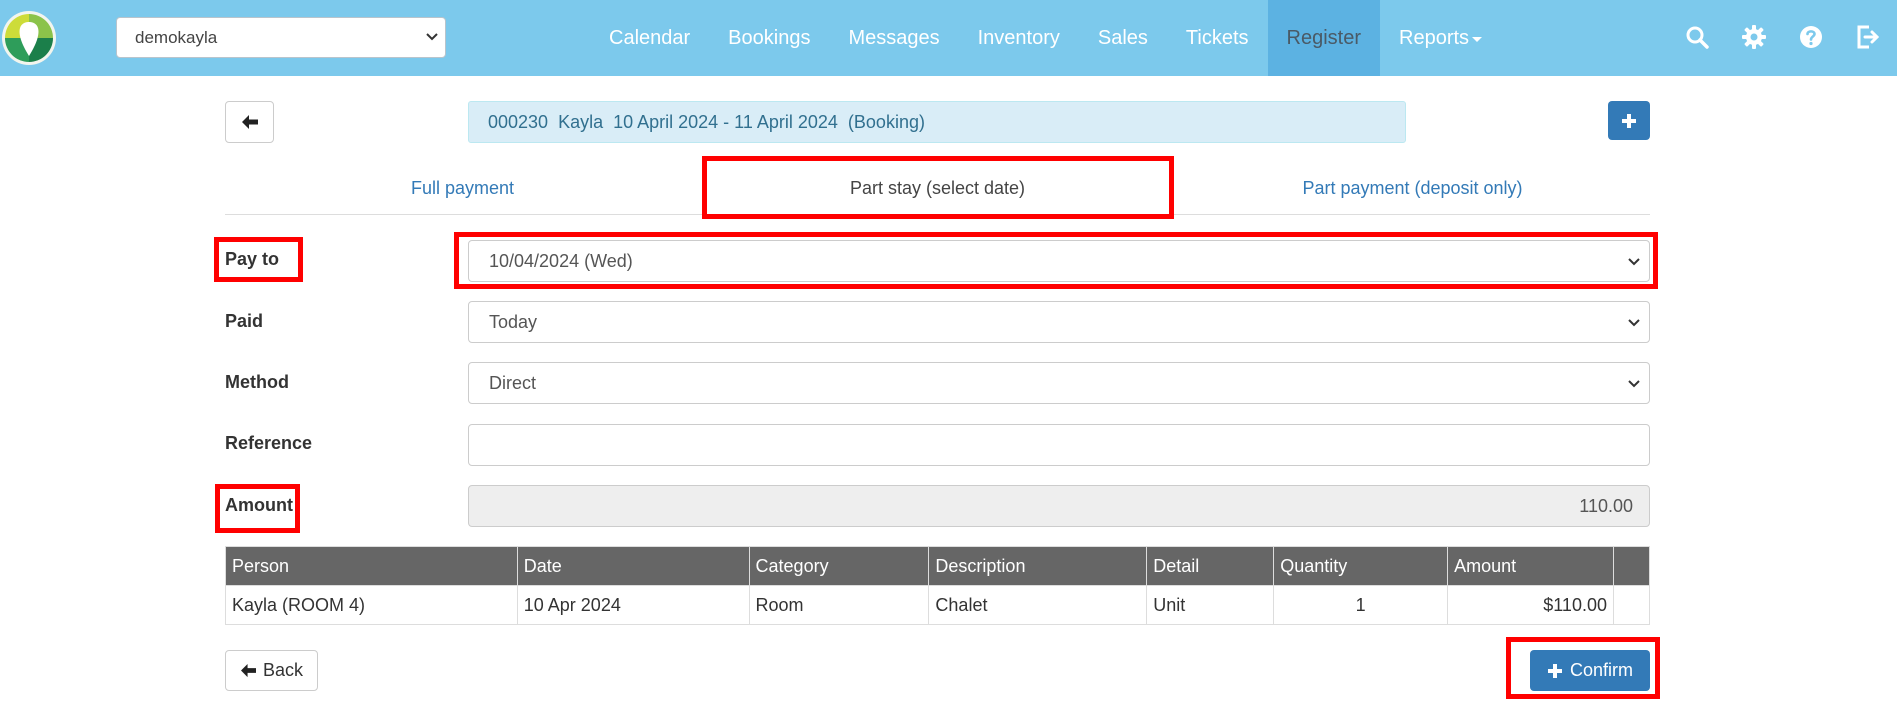  I want to click on column-header: Detail, so click(1210, 566).